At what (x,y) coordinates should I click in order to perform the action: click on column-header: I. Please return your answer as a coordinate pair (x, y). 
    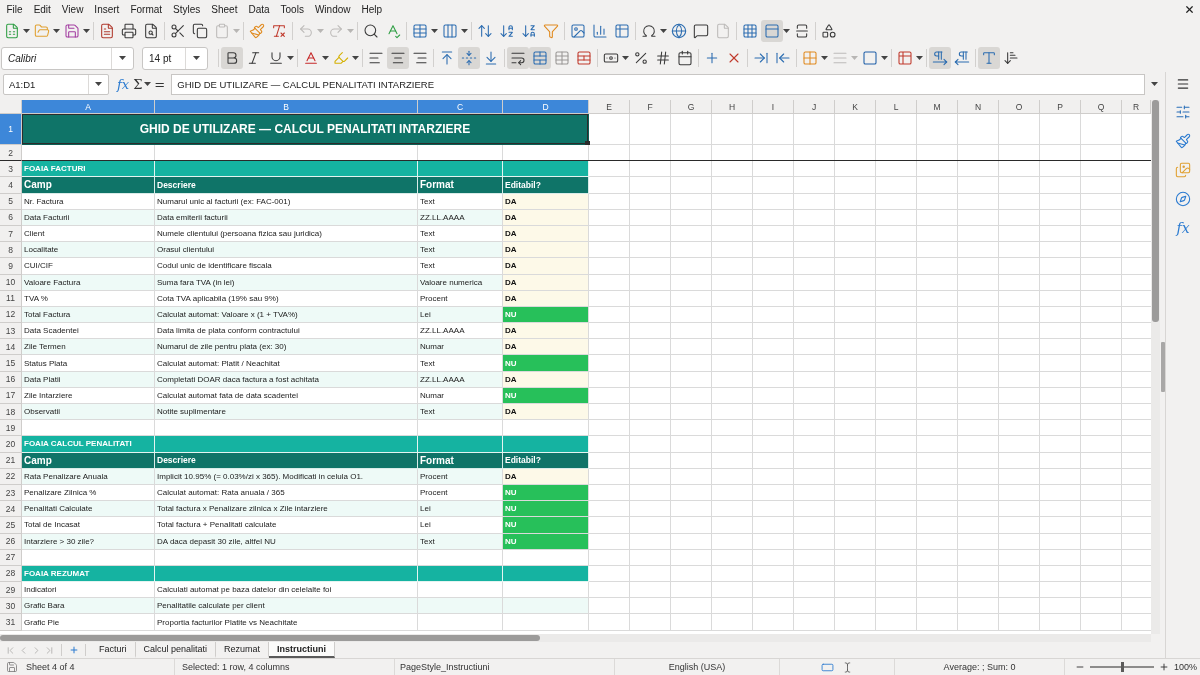
    Looking at the image, I should click on (773, 107).